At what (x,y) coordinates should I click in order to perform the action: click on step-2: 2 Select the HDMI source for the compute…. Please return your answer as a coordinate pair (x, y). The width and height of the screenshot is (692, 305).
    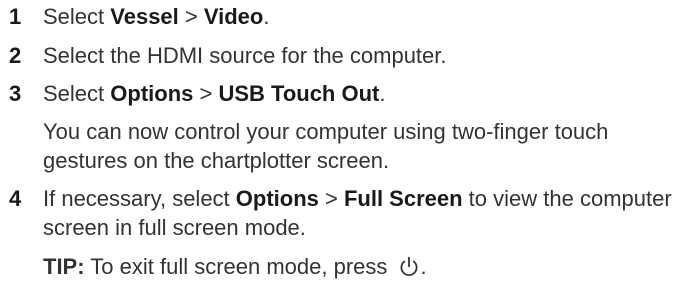
    Looking at the image, I should click on (350, 55).